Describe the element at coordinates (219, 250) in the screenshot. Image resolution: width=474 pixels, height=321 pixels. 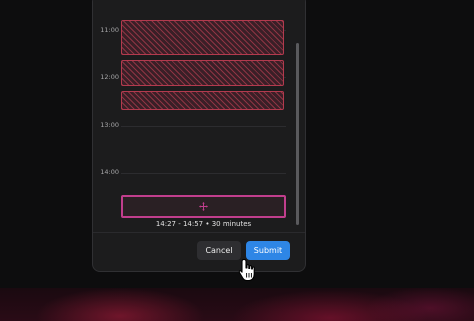
I see `cancel-button: Cancel` at that location.